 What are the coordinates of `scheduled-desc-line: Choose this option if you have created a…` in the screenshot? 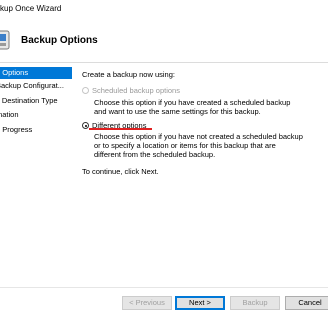 It's located at (192, 102).